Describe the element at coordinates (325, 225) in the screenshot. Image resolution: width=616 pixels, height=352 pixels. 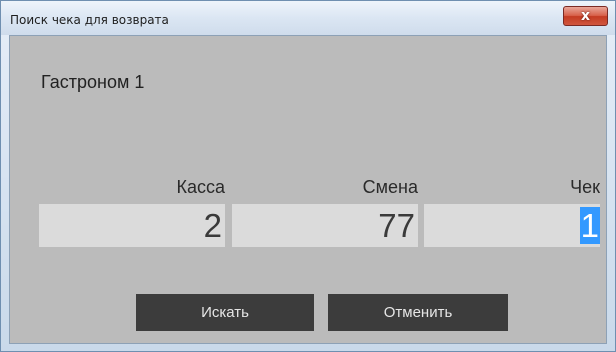
I see `smena-input: 77` at that location.